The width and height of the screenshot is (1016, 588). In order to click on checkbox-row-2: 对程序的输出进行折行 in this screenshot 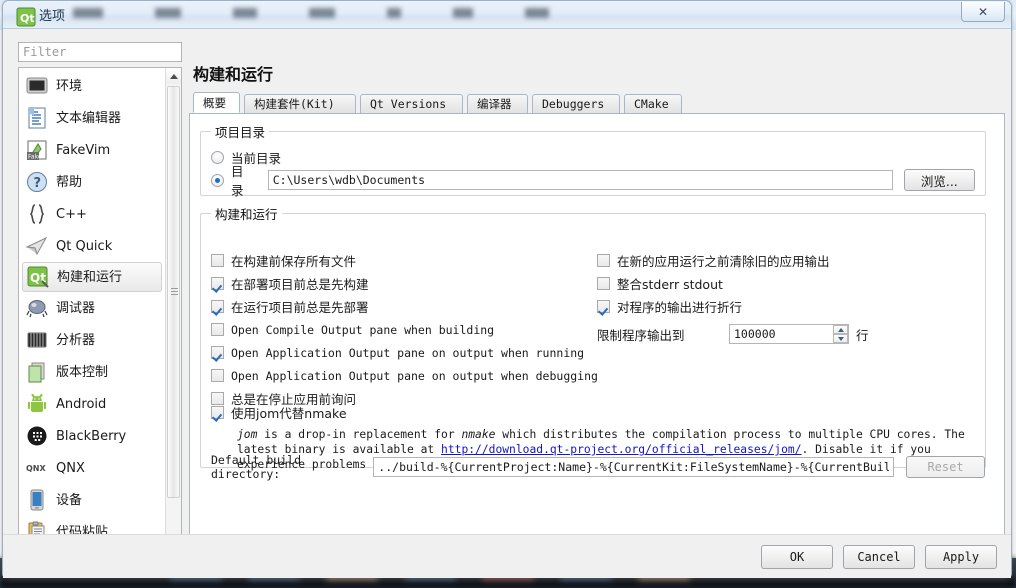, I will do `click(733, 306)`.